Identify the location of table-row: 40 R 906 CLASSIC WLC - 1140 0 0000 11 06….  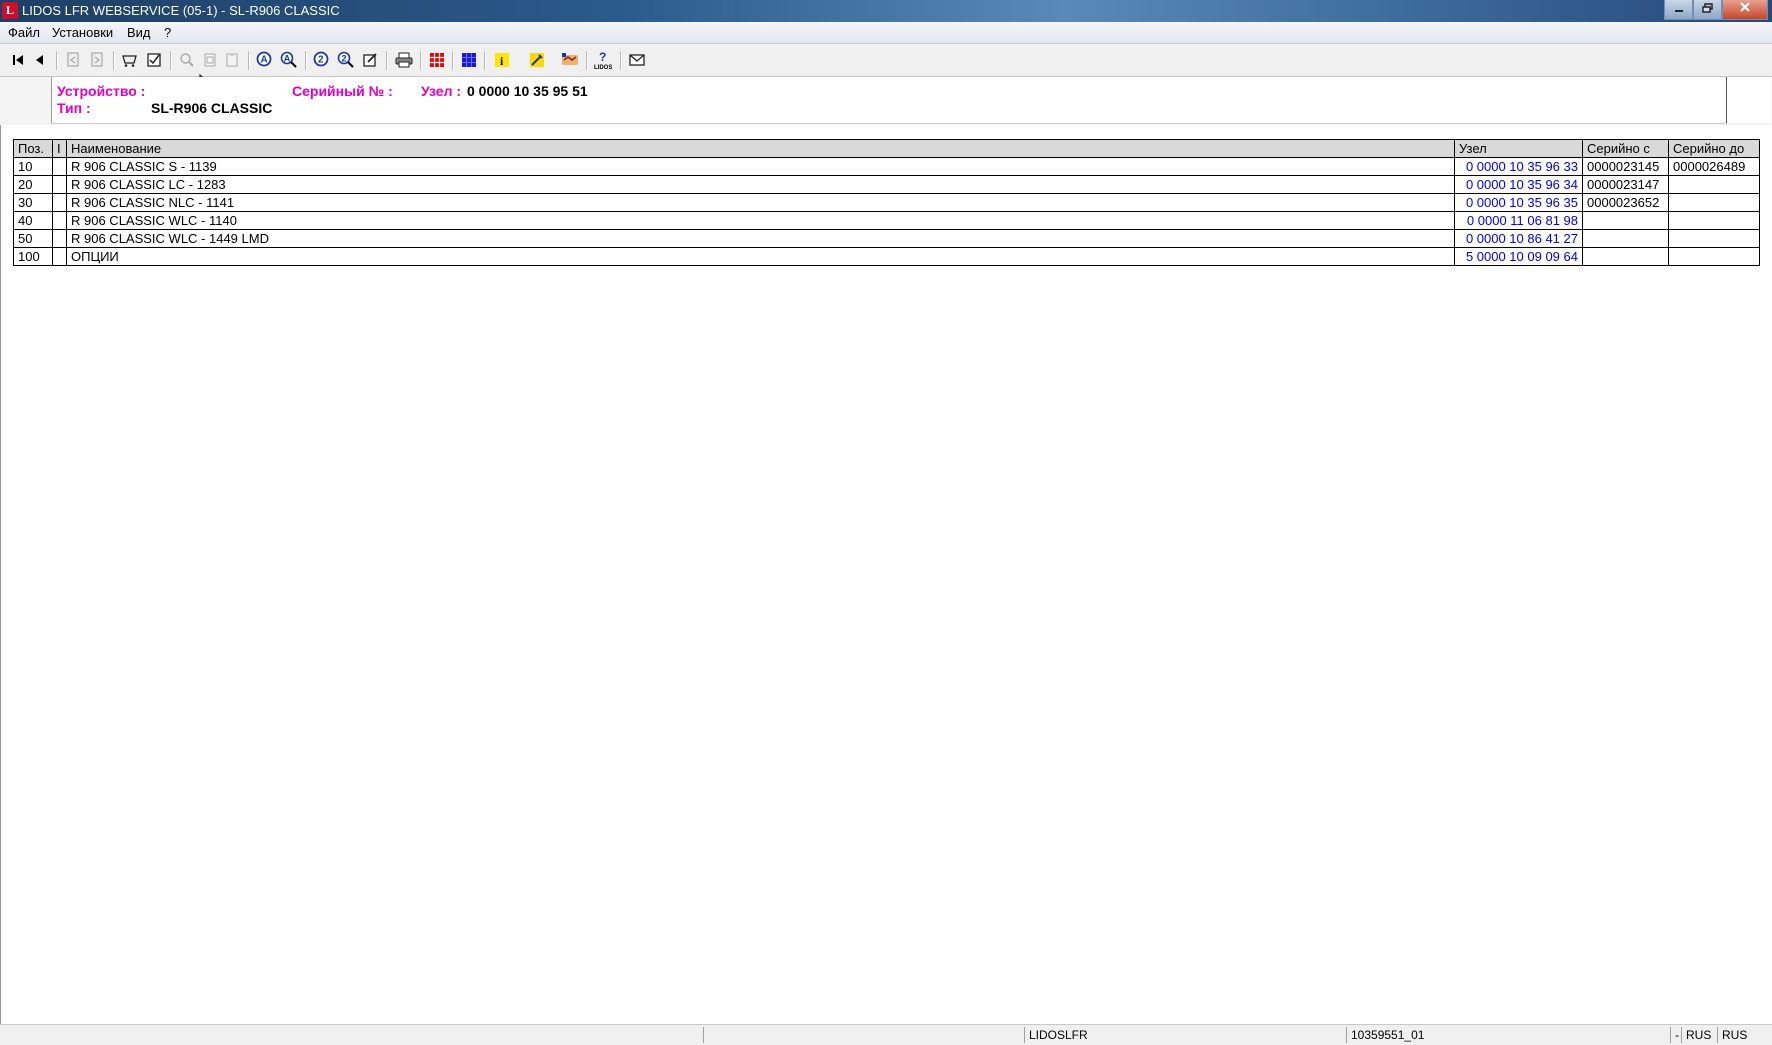
(886, 220).